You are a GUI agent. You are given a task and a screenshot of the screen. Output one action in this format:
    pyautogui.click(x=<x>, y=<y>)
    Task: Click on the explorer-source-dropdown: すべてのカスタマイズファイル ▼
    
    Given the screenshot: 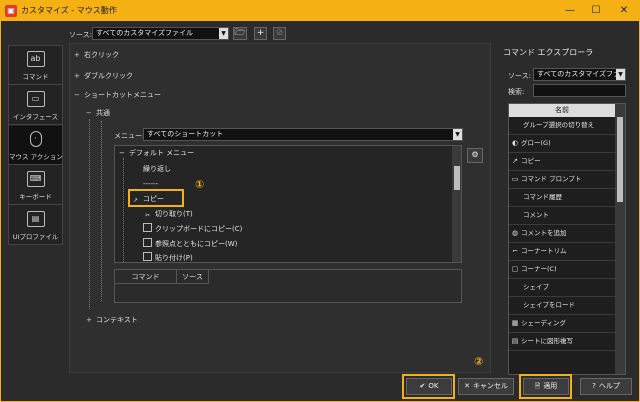 What is the action you would take?
    pyautogui.click(x=579, y=74)
    